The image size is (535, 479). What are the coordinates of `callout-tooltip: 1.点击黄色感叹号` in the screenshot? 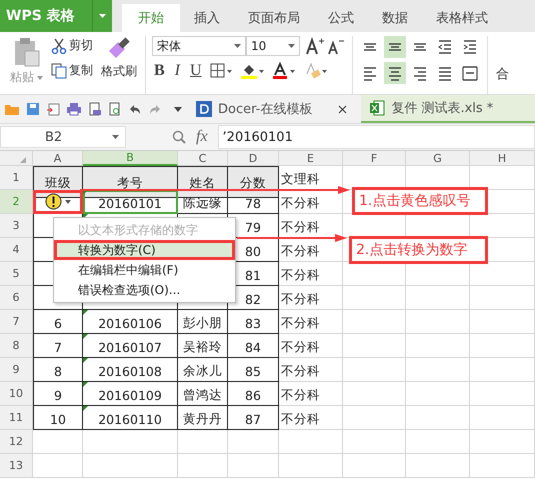 It's located at (420, 201).